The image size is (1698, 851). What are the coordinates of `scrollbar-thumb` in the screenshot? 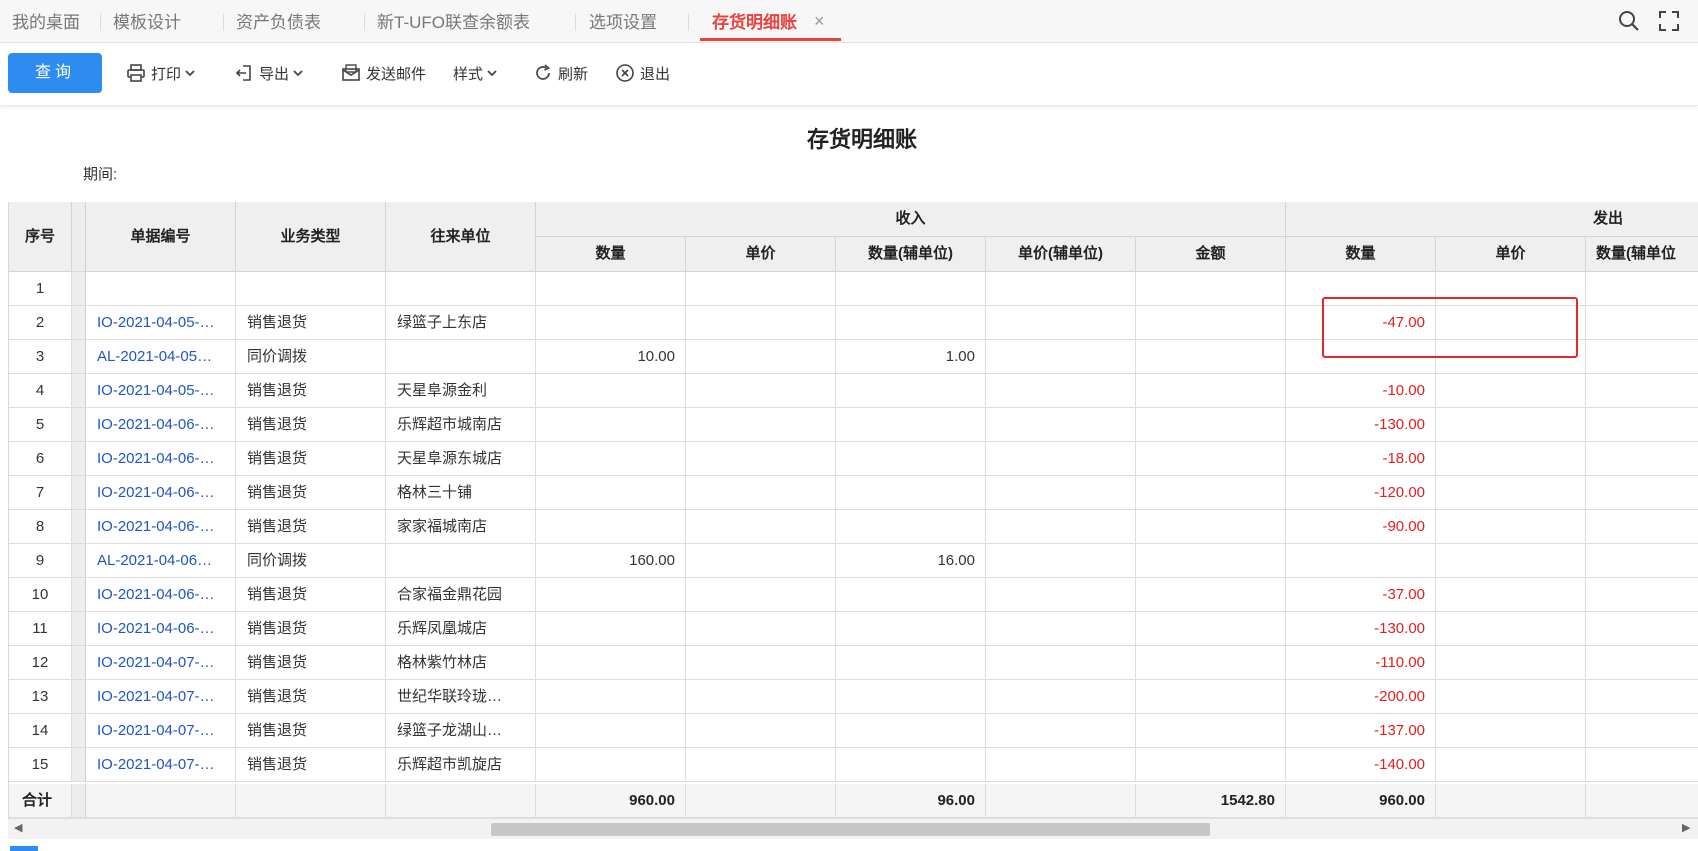 It's located at (850, 829).